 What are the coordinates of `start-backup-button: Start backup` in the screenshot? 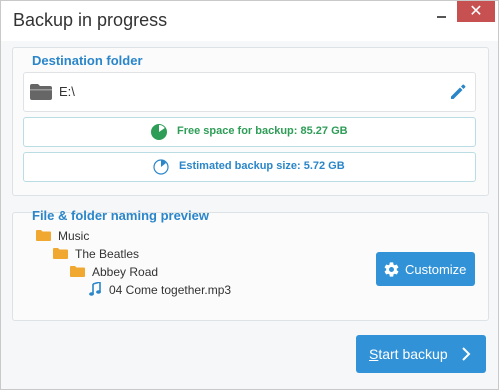 It's located at (421, 354).